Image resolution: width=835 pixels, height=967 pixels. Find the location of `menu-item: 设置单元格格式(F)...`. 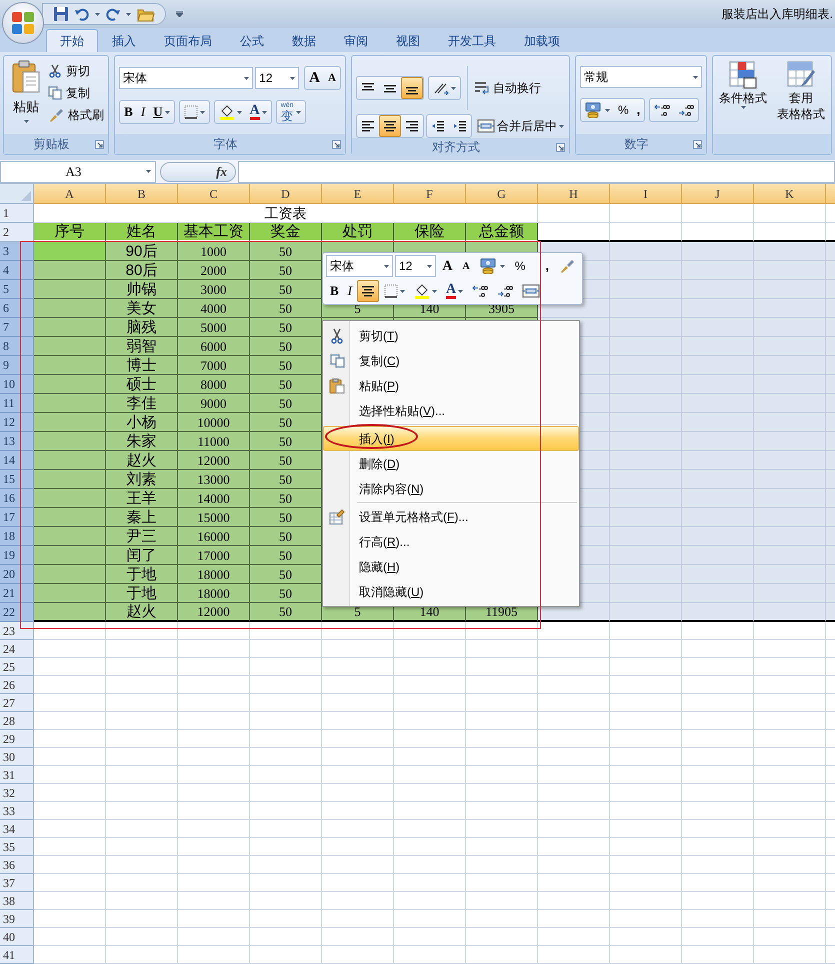

menu-item: 设置单元格格式(F)... is located at coordinates (451, 516).